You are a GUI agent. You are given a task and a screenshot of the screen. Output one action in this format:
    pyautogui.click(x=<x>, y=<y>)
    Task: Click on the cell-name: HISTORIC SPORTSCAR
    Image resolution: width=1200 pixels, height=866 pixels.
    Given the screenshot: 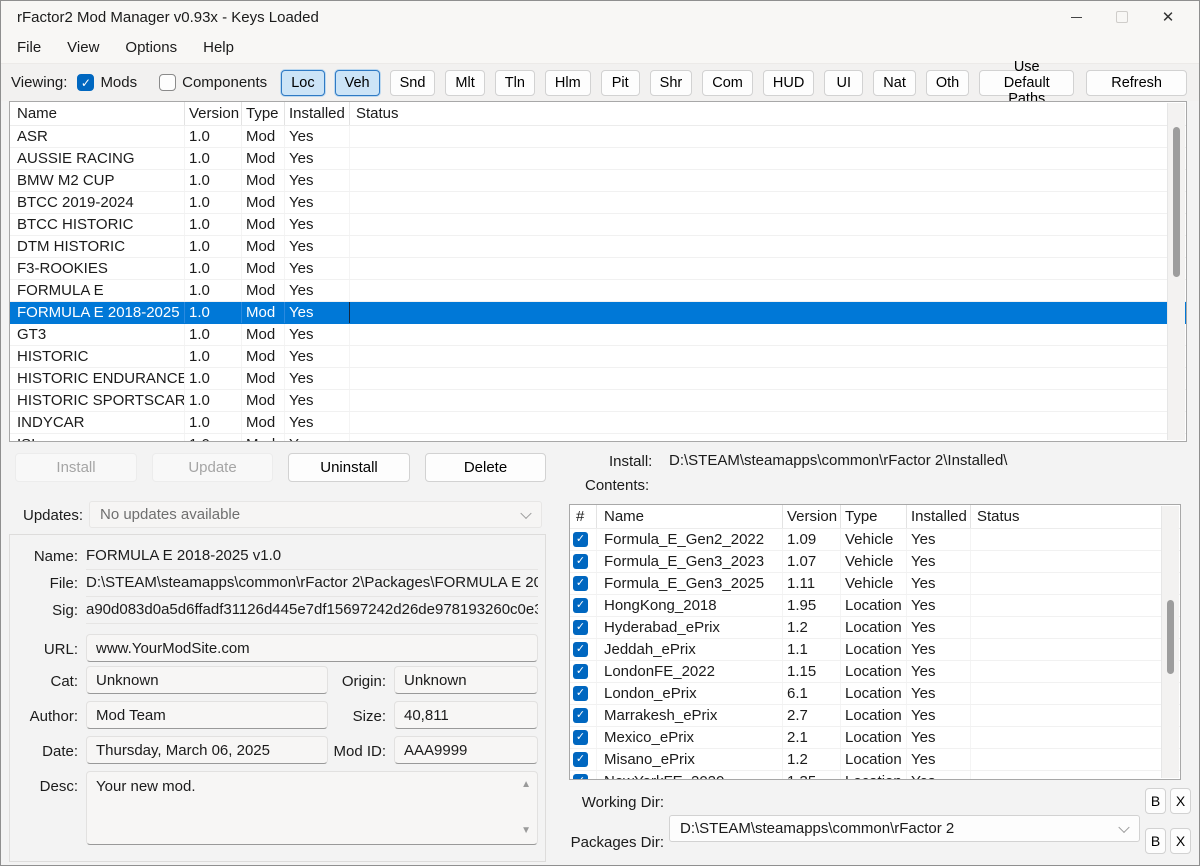 What is the action you would take?
    pyautogui.click(x=97, y=400)
    